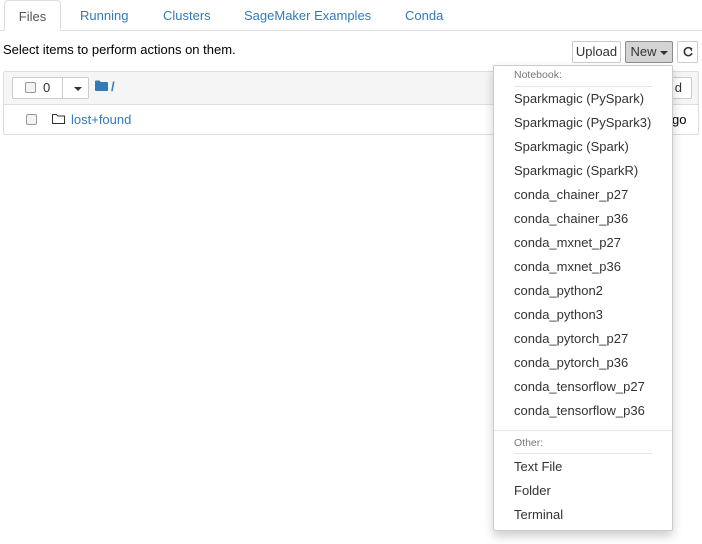 This screenshot has height=544, width=702. I want to click on other-section-header: Other:, so click(529, 443).